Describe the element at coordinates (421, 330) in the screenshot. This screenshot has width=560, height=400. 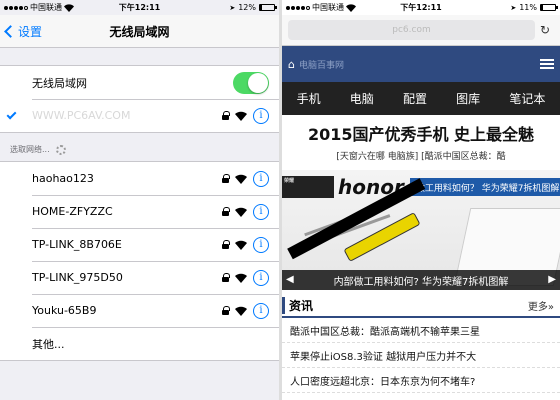
I see `news-item: 酷派中国区总裁：酷派高端机不输苹果三星` at that location.